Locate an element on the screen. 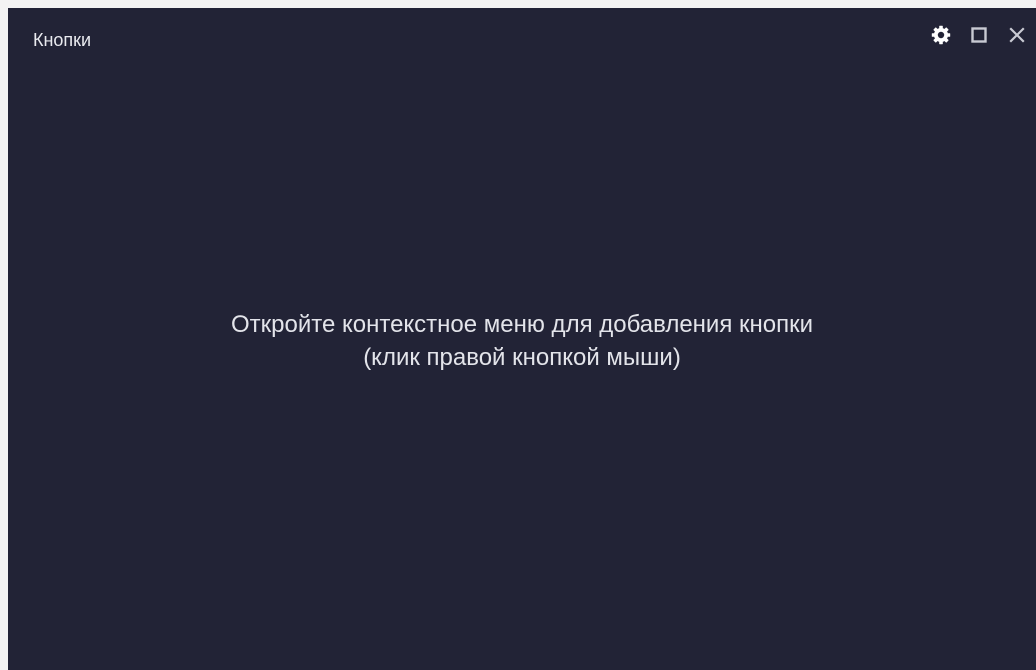 This screenshot has width=1036, height=670. close-icon is located at coordinates (1017, 35).